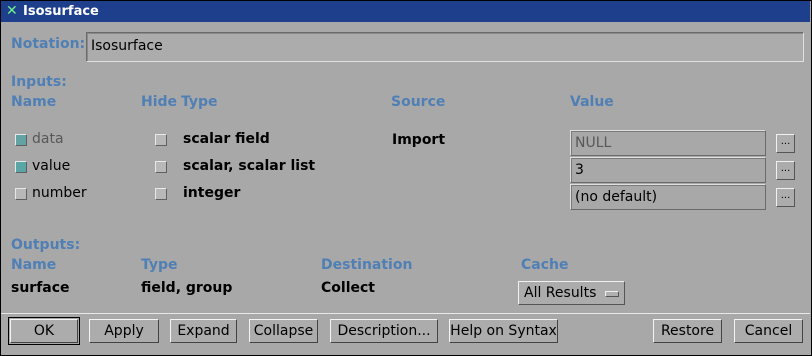 This screenshot has height=356, width=812. What do you see at coordinates (34, 102) in the screenshot?
I see `inputs-header-name: Name` at bounding box center [34, 102].